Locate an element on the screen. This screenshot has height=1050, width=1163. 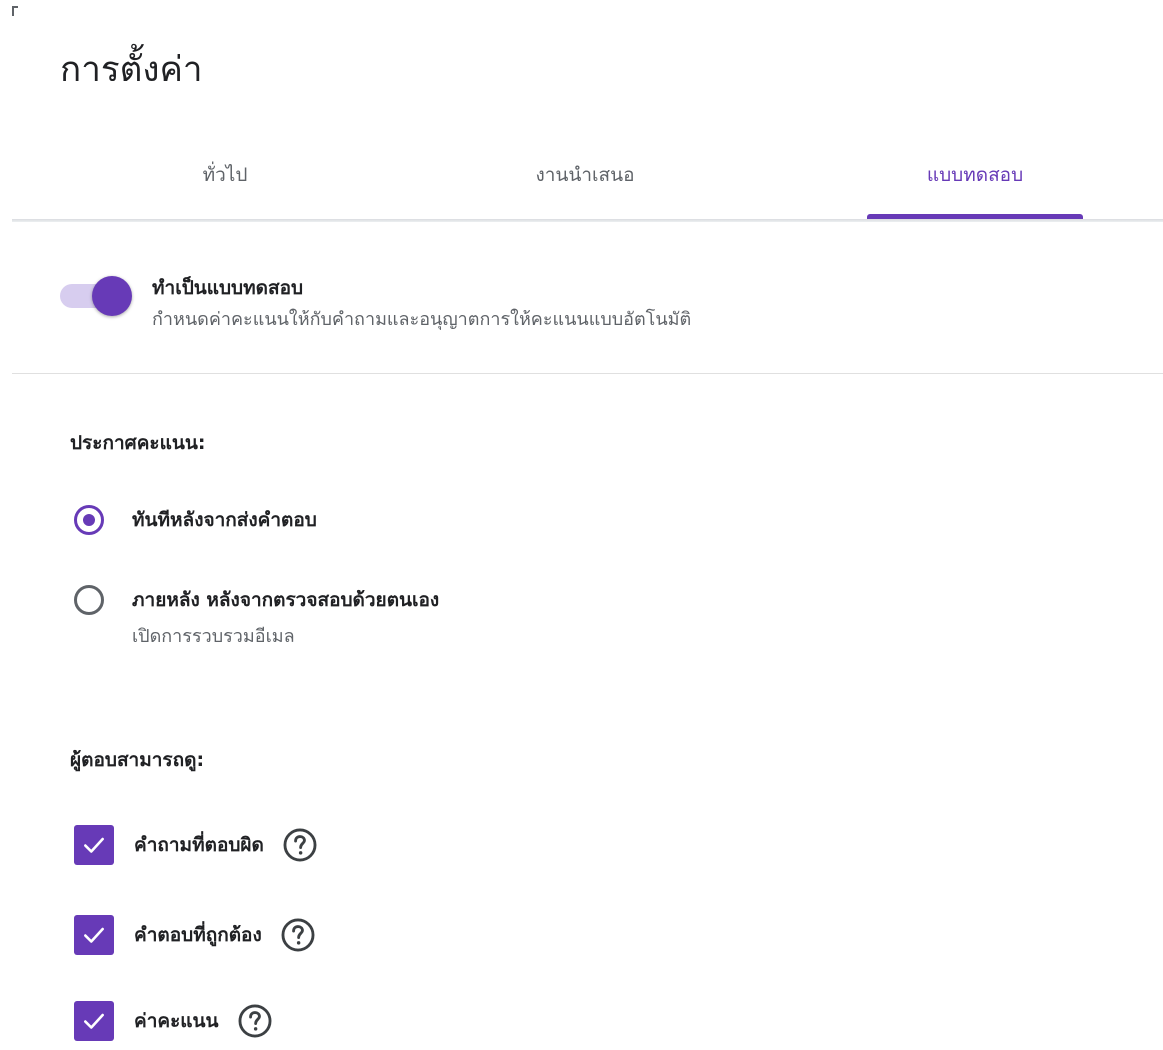
correct-answers-checkbox is located at coordinates (94, 935).